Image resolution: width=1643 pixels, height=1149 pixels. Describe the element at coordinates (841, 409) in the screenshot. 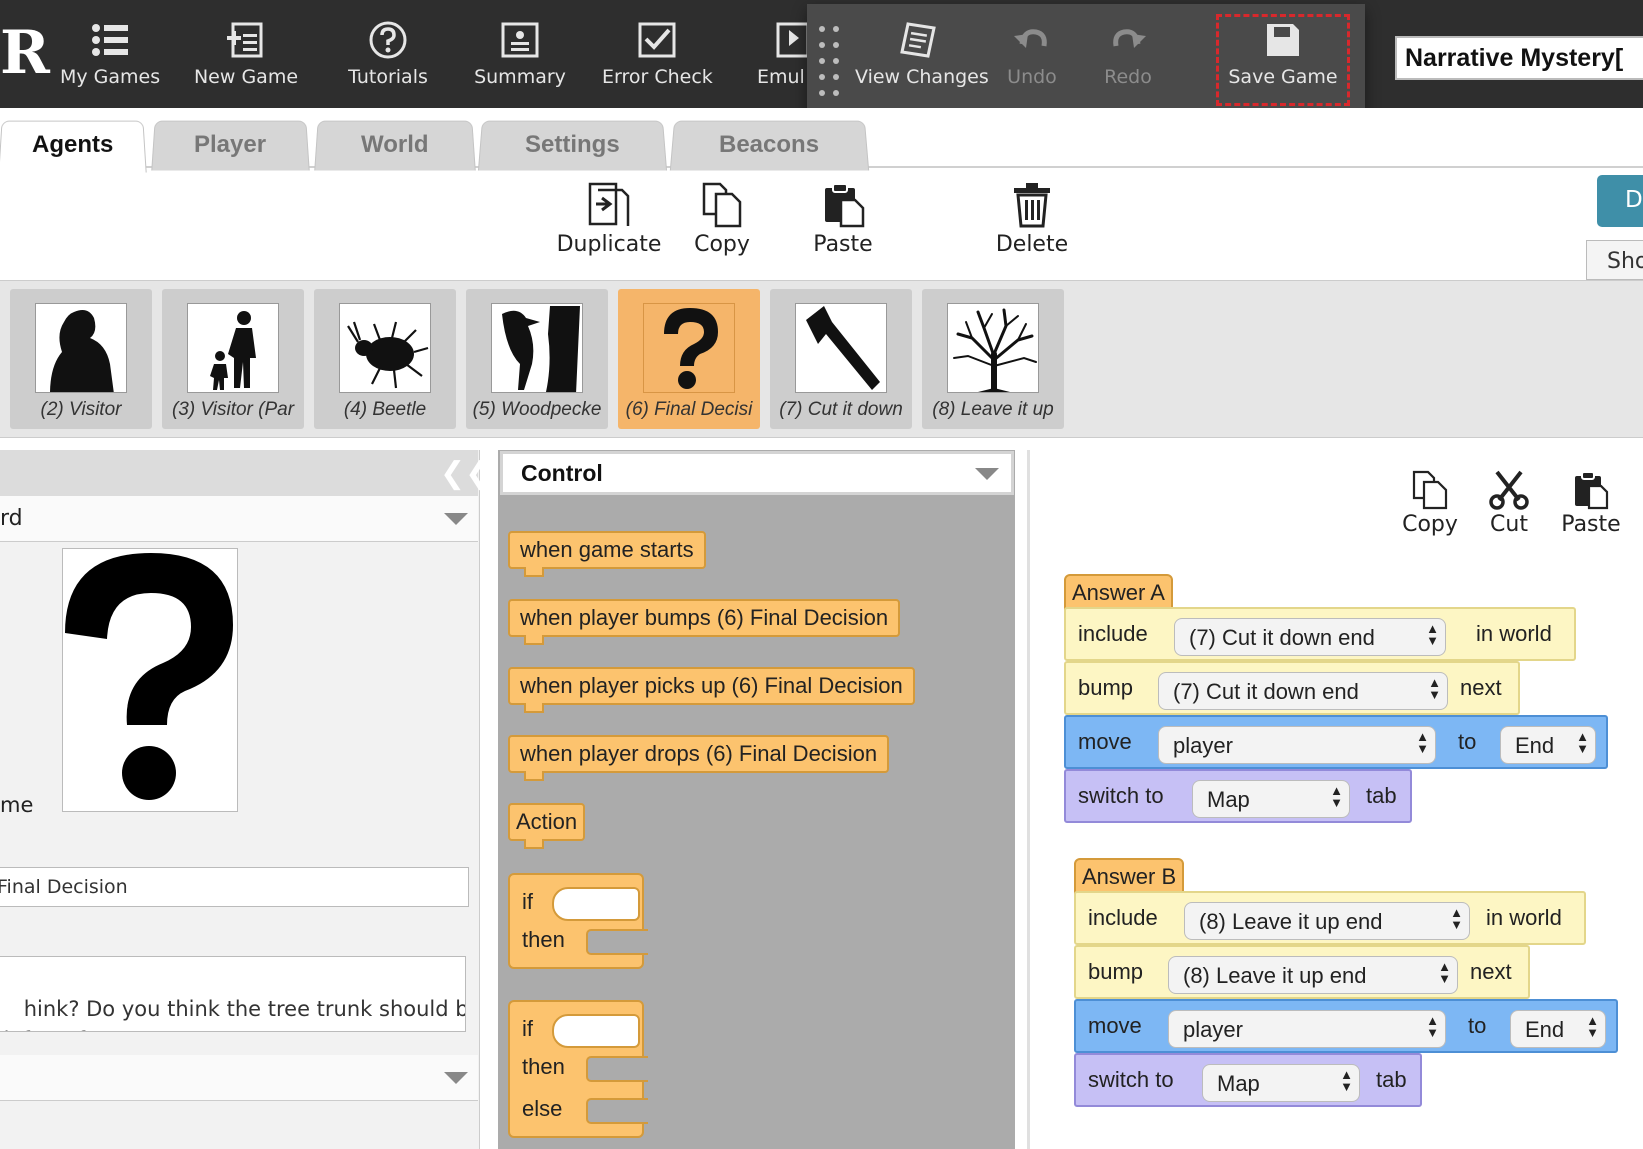

I see `agent-name: (7) Cut it down` at that location.